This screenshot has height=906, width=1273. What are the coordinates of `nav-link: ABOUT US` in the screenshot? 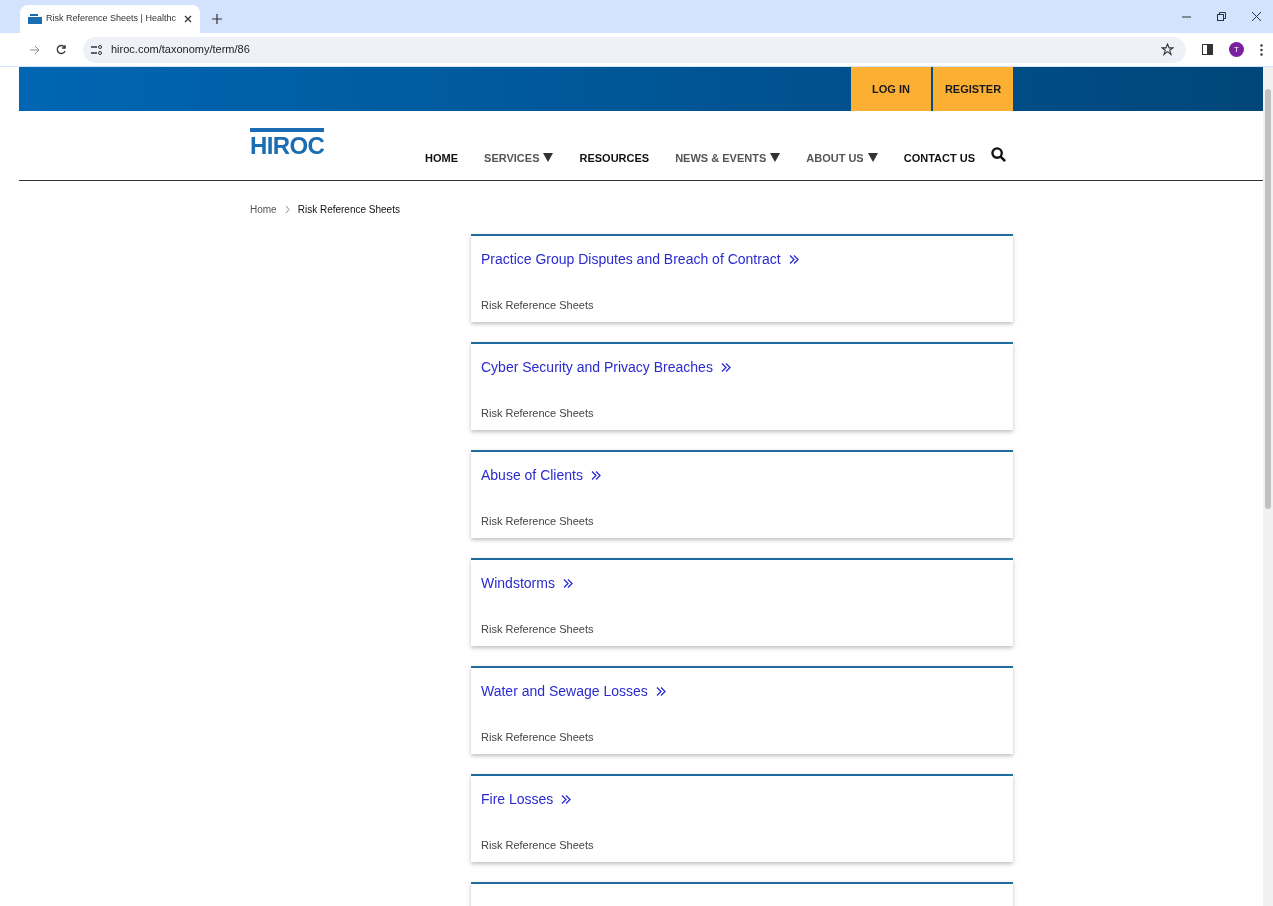 It's located at (842, 157).